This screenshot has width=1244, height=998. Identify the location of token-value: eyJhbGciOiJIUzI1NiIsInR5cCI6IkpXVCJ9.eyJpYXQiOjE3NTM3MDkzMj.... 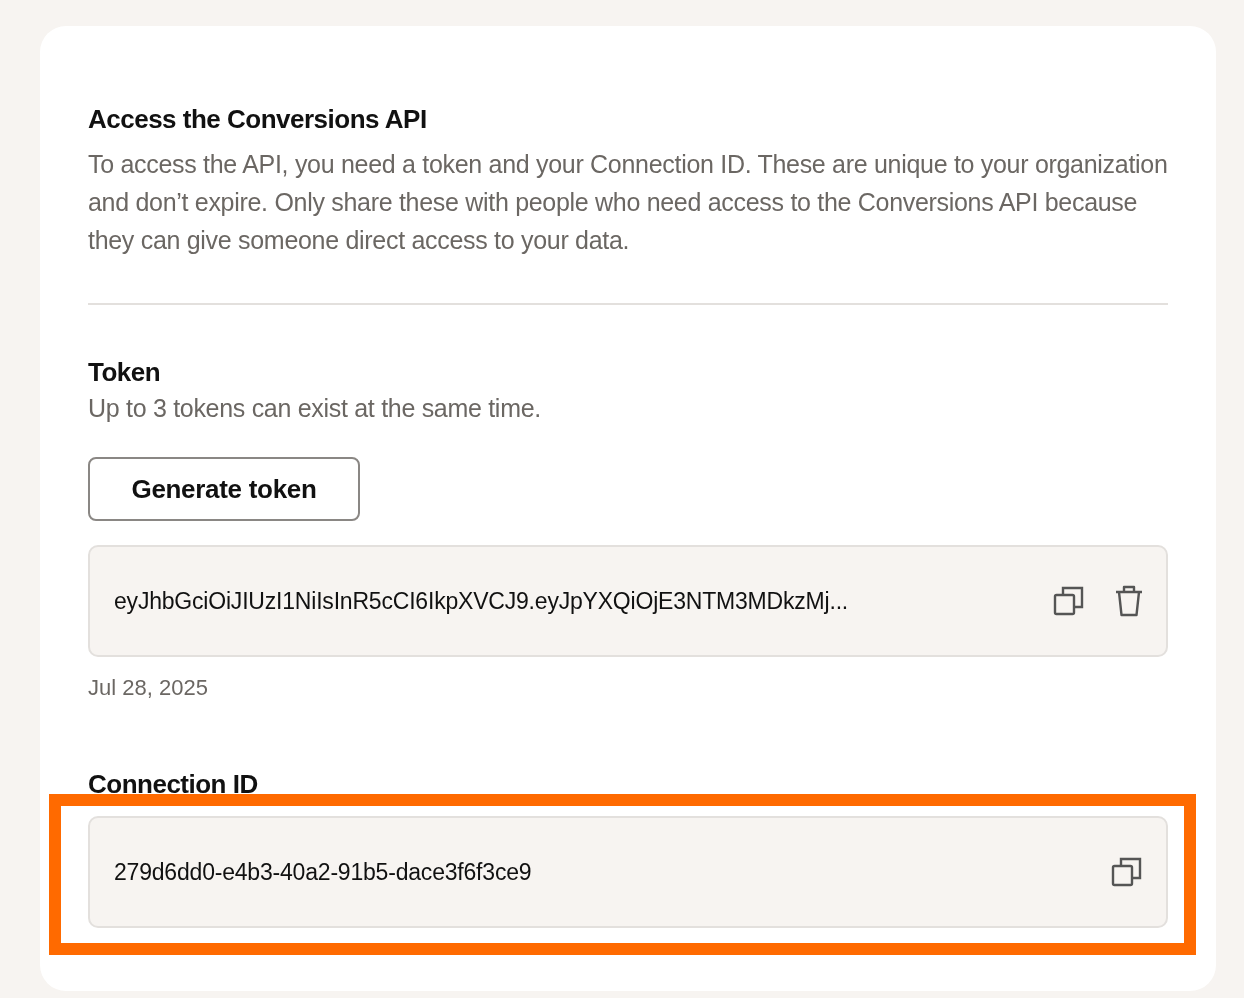
(481, 601).